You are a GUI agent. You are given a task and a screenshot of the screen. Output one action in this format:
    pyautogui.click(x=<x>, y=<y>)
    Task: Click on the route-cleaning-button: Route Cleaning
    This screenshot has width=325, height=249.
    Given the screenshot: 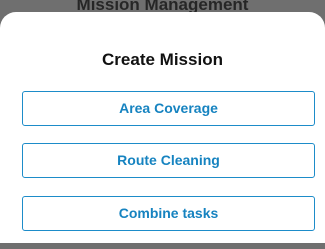 What is the action you would take?
    pyautogui.click(x=168, y=160)
    